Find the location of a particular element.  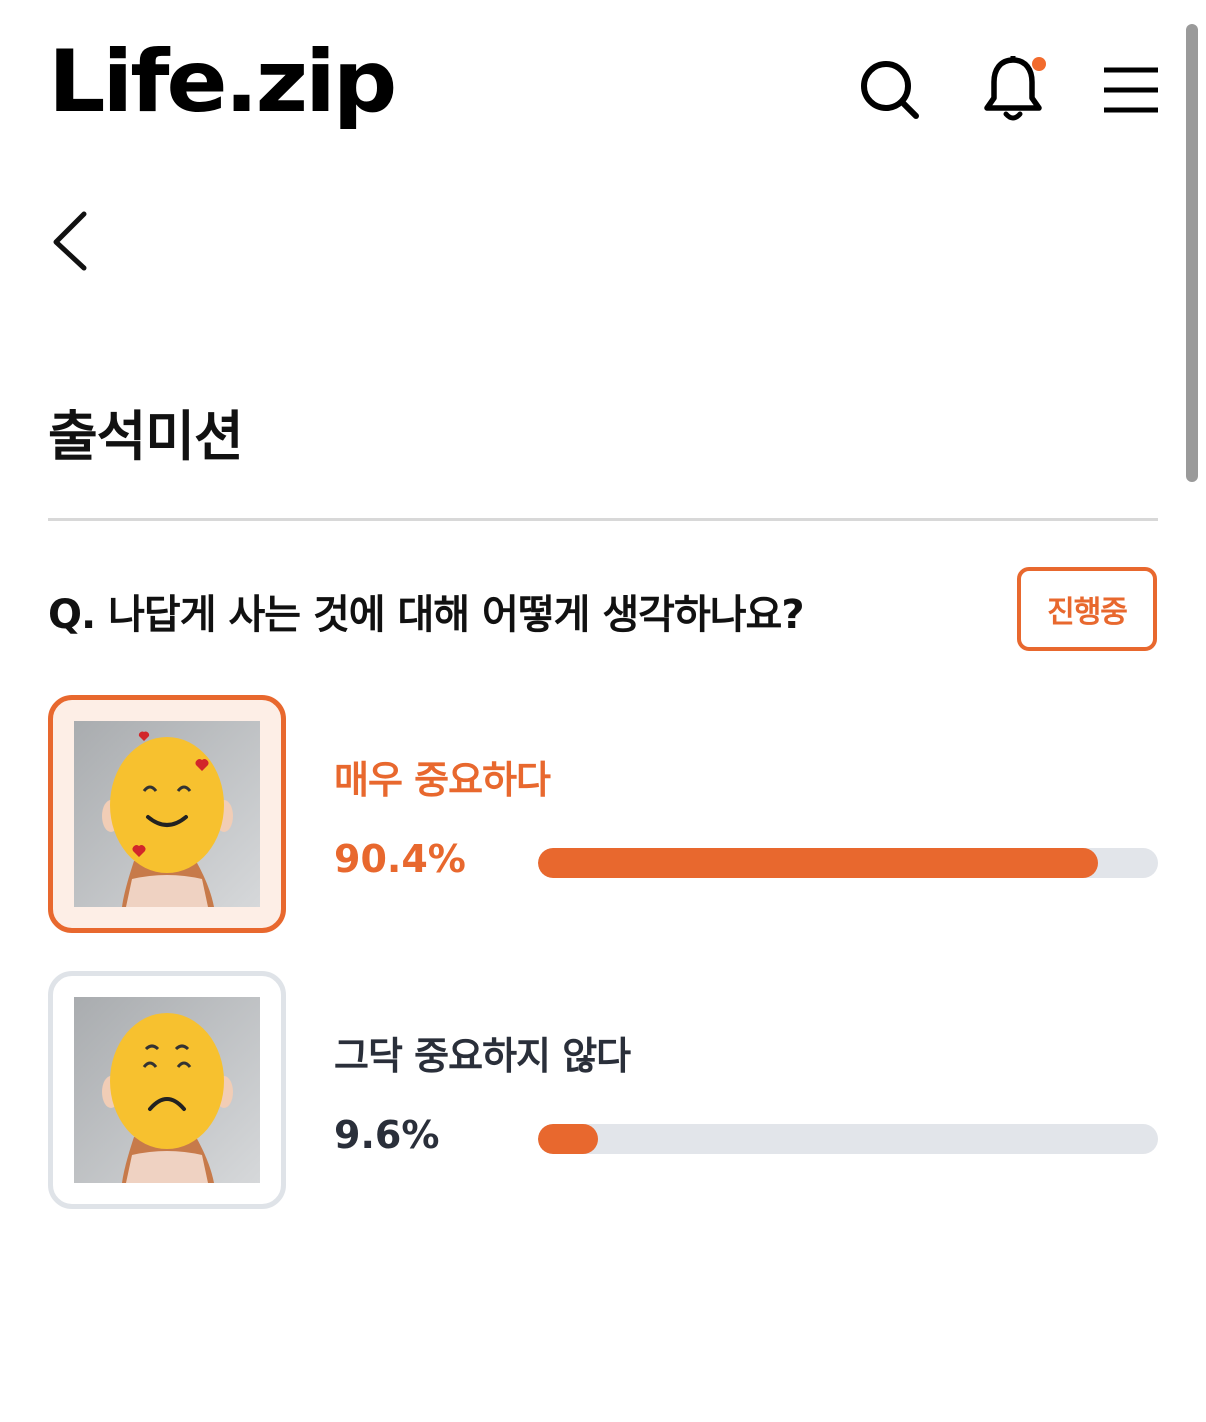

scrollbar is located at coordinates (1192, 253).